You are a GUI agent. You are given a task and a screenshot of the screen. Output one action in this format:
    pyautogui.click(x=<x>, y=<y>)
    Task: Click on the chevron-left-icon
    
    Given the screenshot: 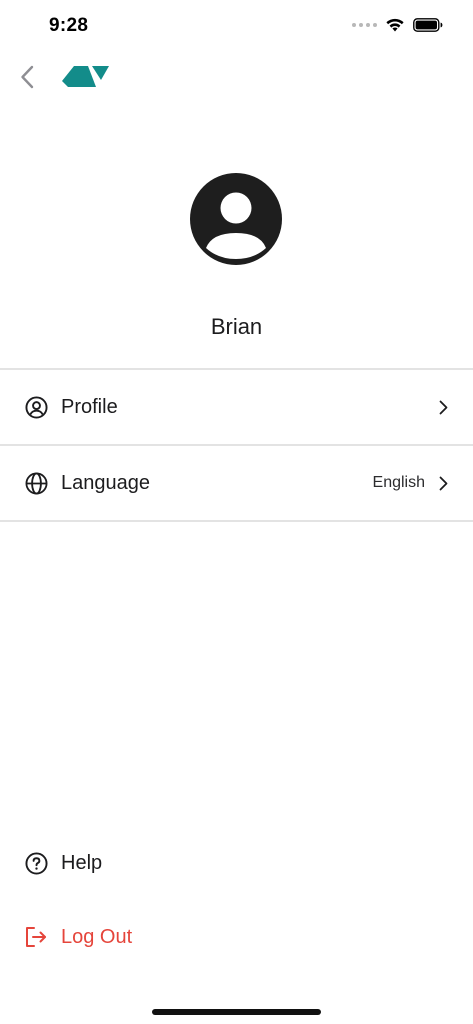 What is the action you would take?
    pyautogui.click(x=27, y=77)
    